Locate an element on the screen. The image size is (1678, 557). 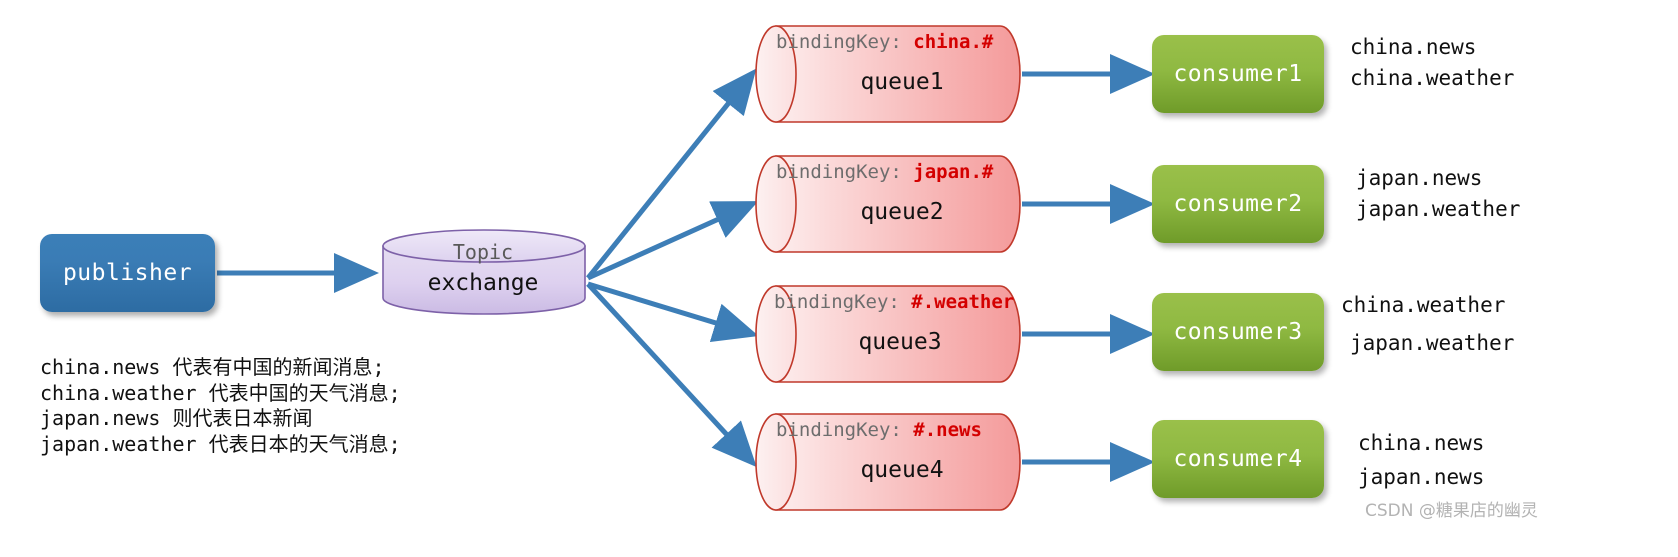
routing-key-1-1: china.news is located at coordinates (1413, 47).